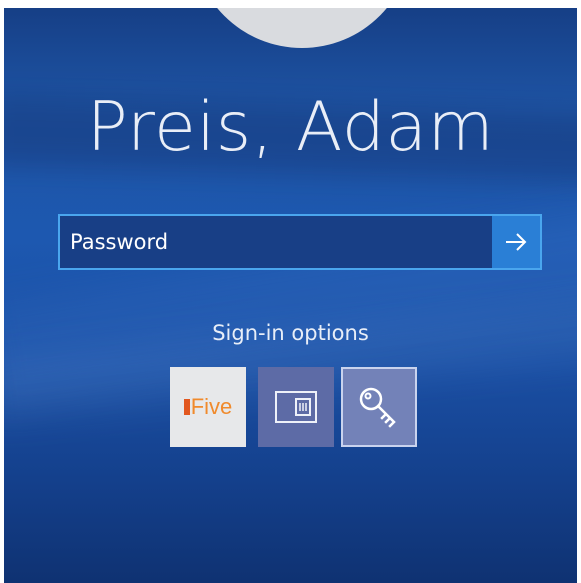 The height and width of the screenshot is (583, 581). I want to click on sign-in-option-fivebox: Five, so click(208, 407).